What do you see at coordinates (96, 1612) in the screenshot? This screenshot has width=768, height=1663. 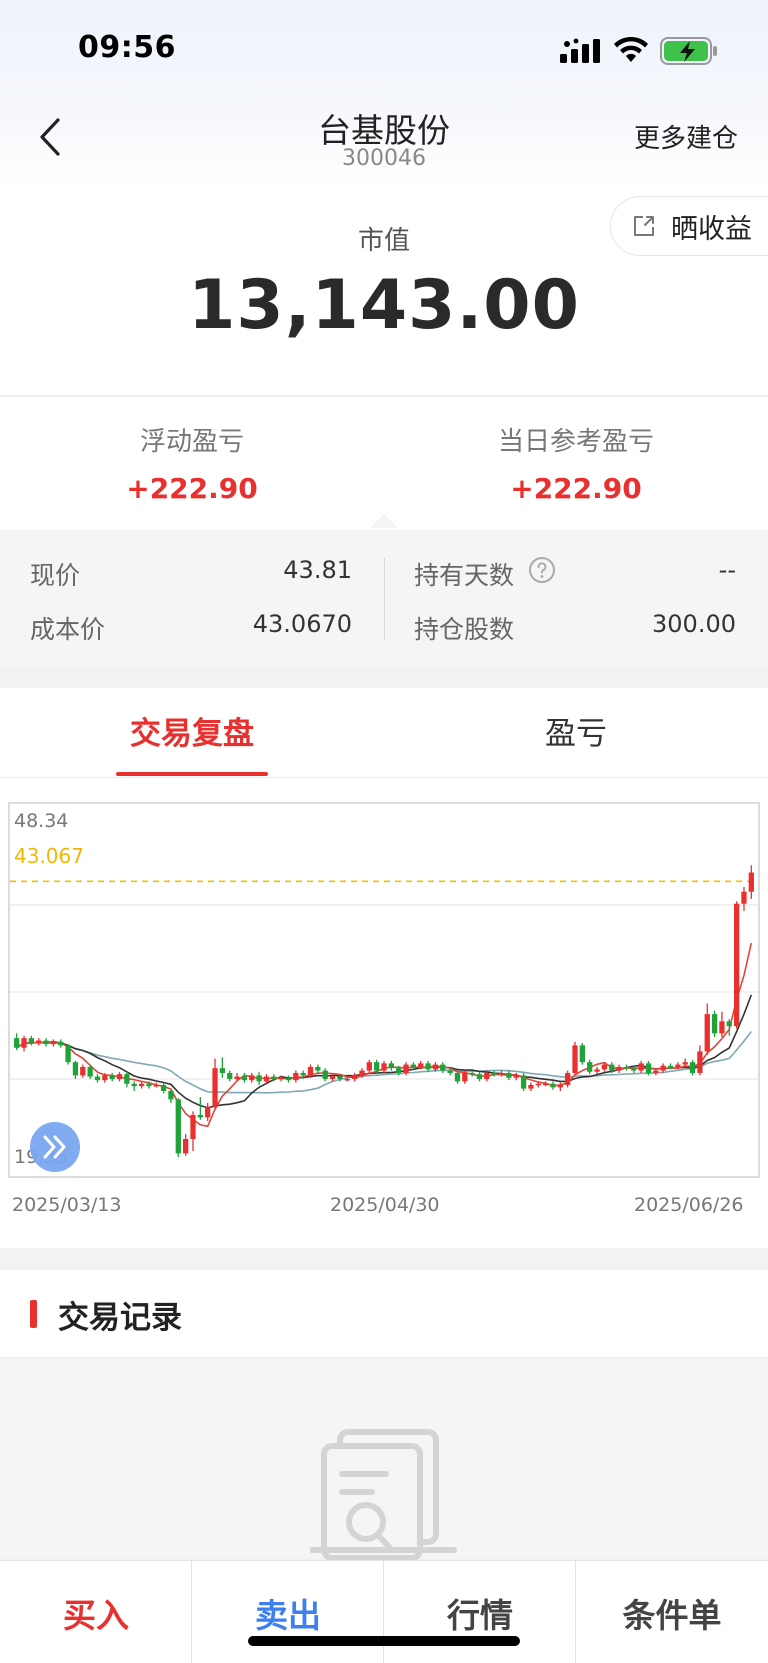 I see `buy-button: 买入` at bounding box center [96, 1612].